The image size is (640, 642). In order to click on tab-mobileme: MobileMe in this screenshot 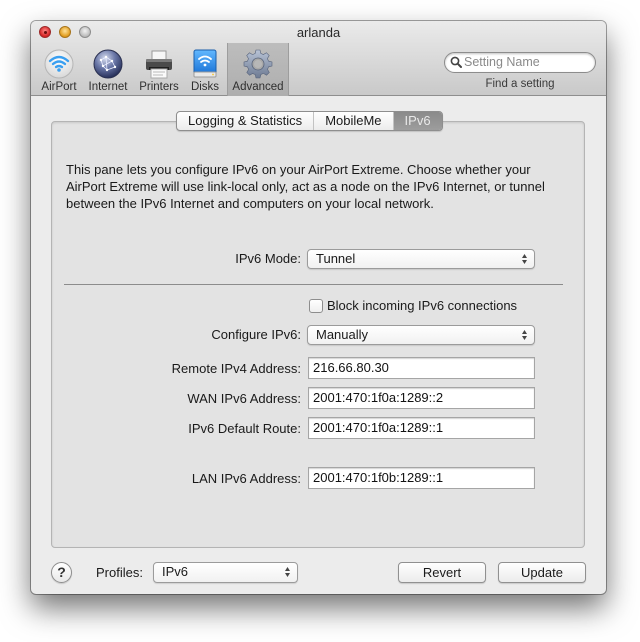, I will do `click(354, 121)`.